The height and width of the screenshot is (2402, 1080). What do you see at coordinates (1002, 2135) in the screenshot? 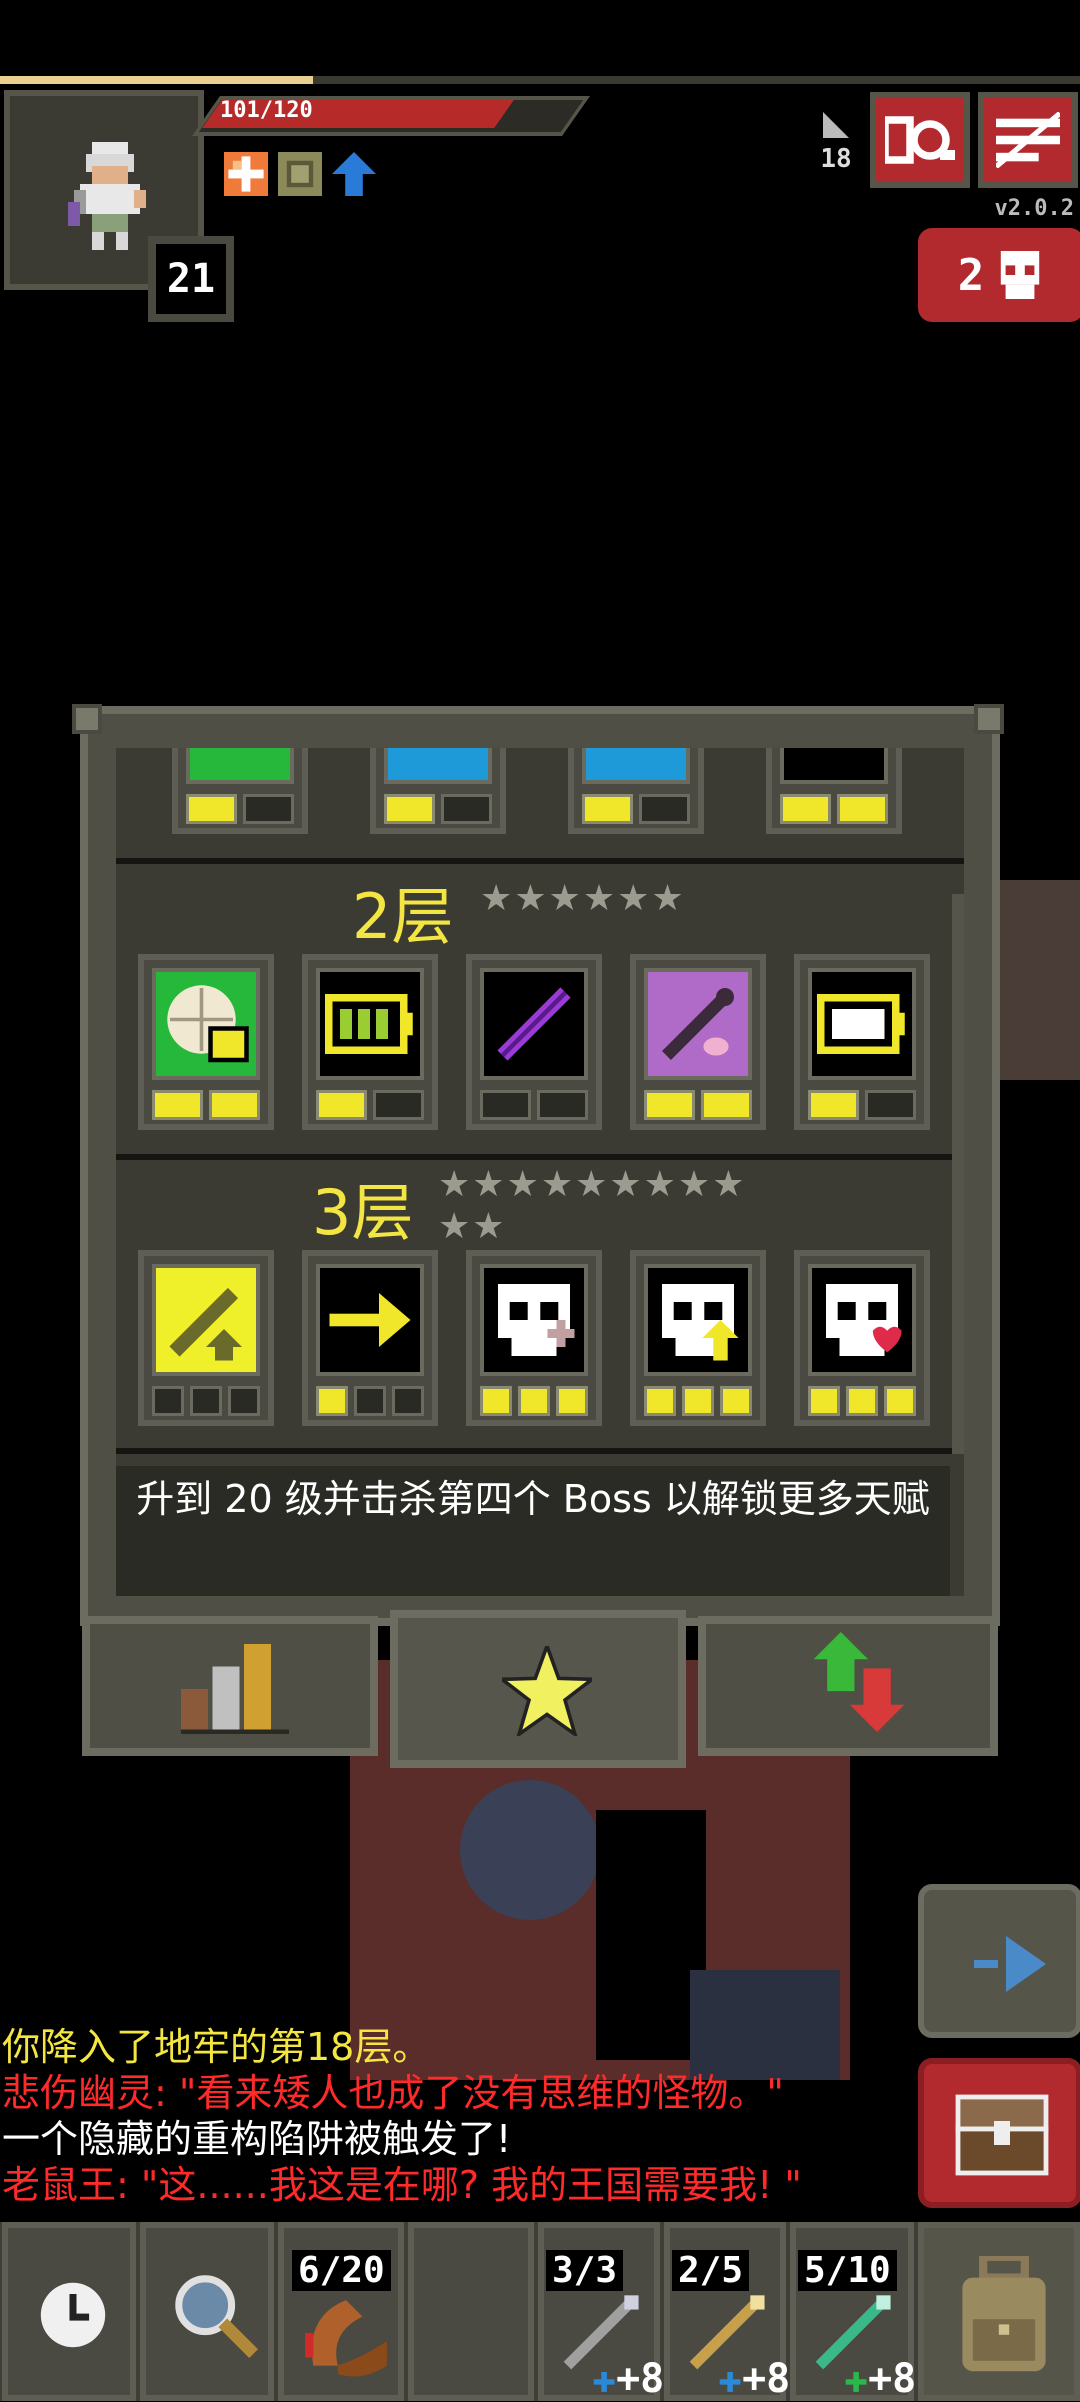
I see `chest-icon` at bounding box center [1002, 2135].